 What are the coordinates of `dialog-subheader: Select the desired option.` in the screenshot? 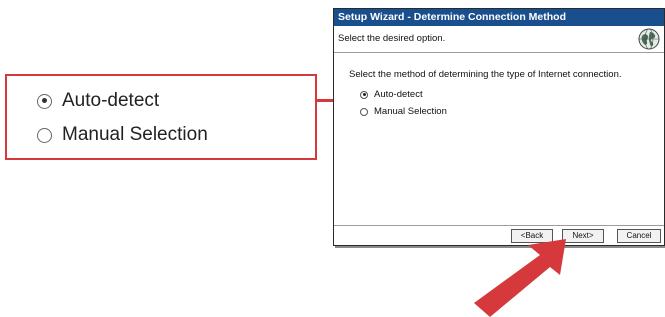 It's located at (499, 39).